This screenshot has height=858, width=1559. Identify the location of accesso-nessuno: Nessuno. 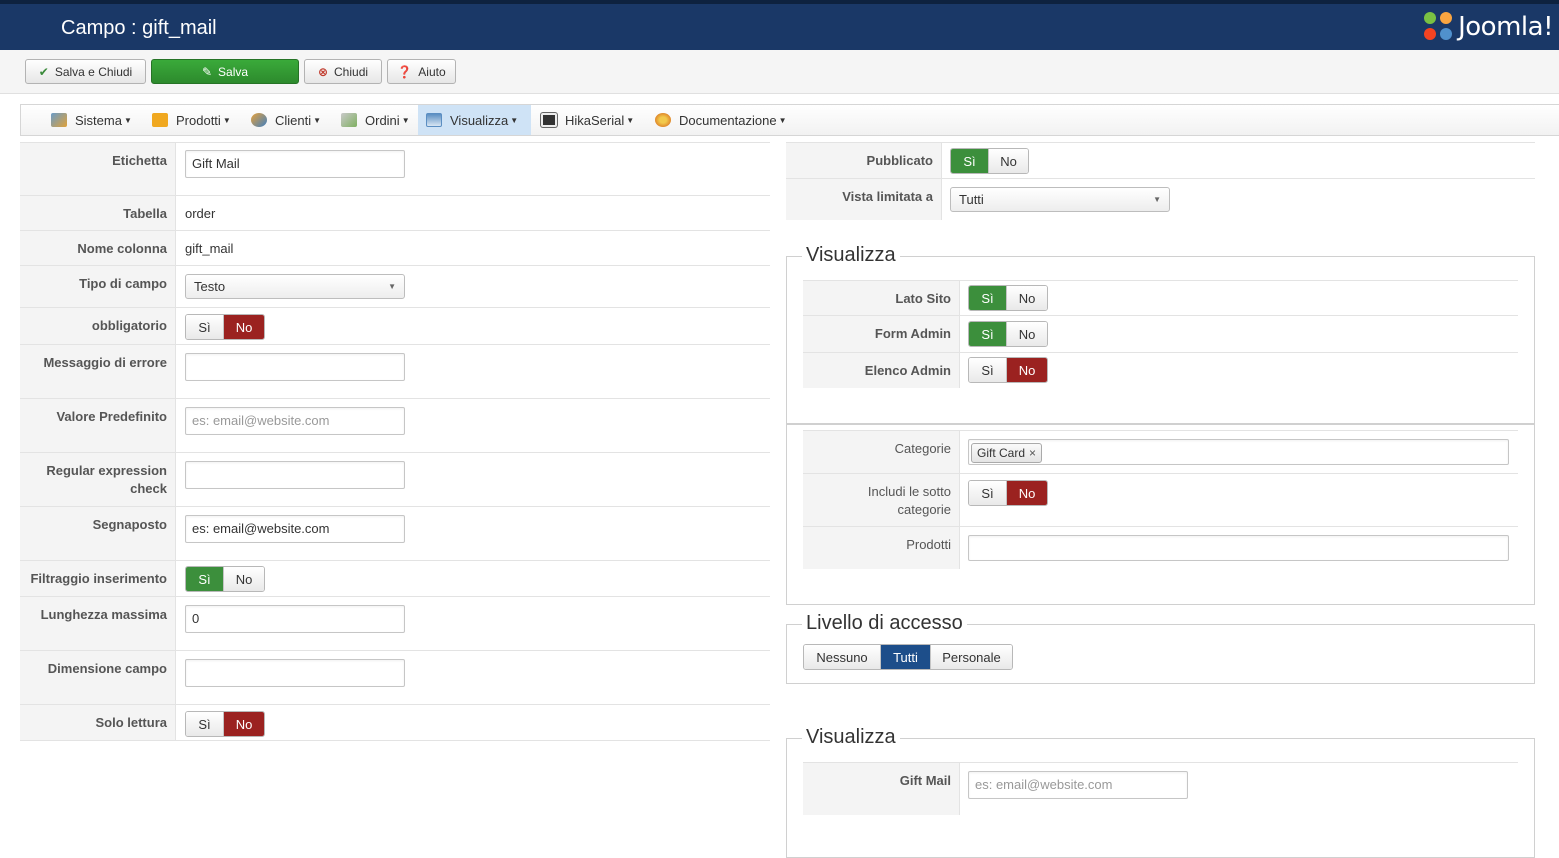
(842, 657).